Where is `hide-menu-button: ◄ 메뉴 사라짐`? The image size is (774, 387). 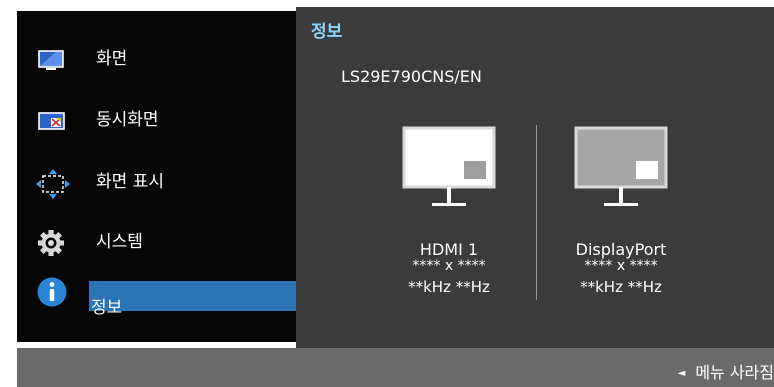 hide-menu-button: ◄ 메뉴 사라짐 is located at coordinates (726, 373).